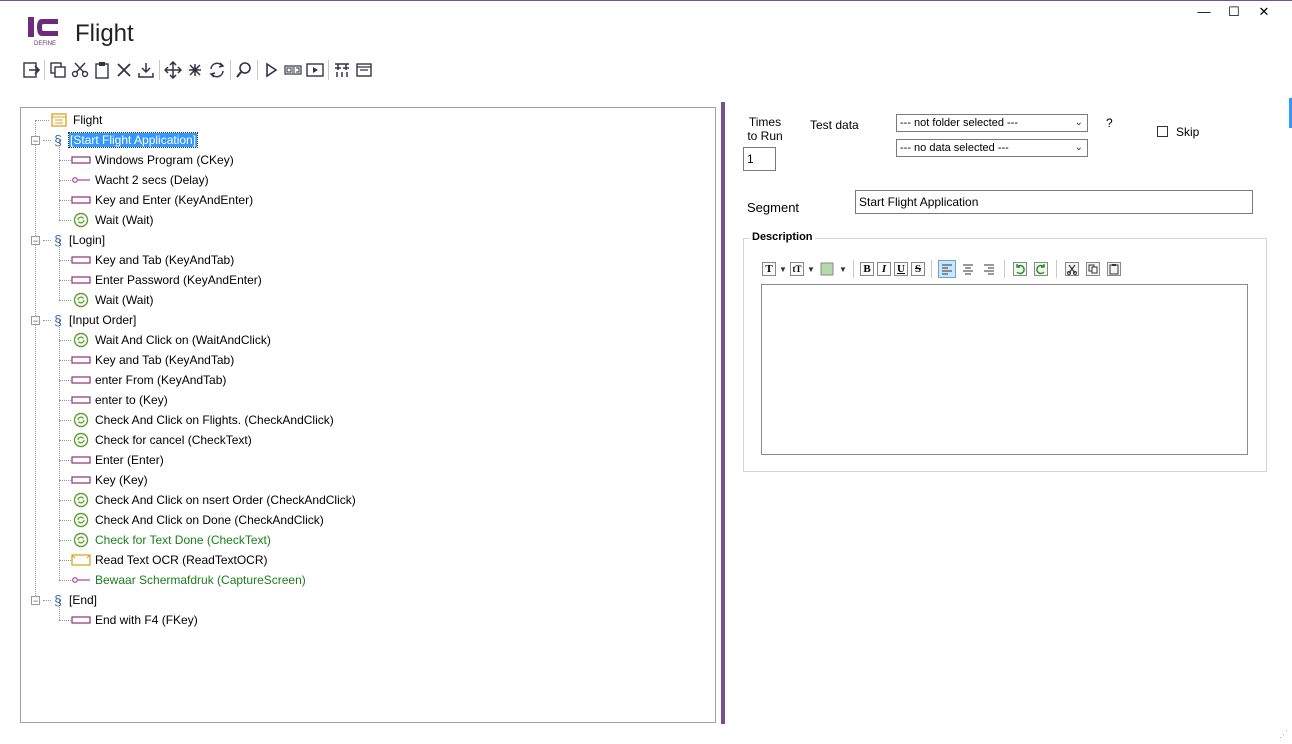  I want to click on tree-step-label: Wacht 2 secs (Delay), so click(152, 180).